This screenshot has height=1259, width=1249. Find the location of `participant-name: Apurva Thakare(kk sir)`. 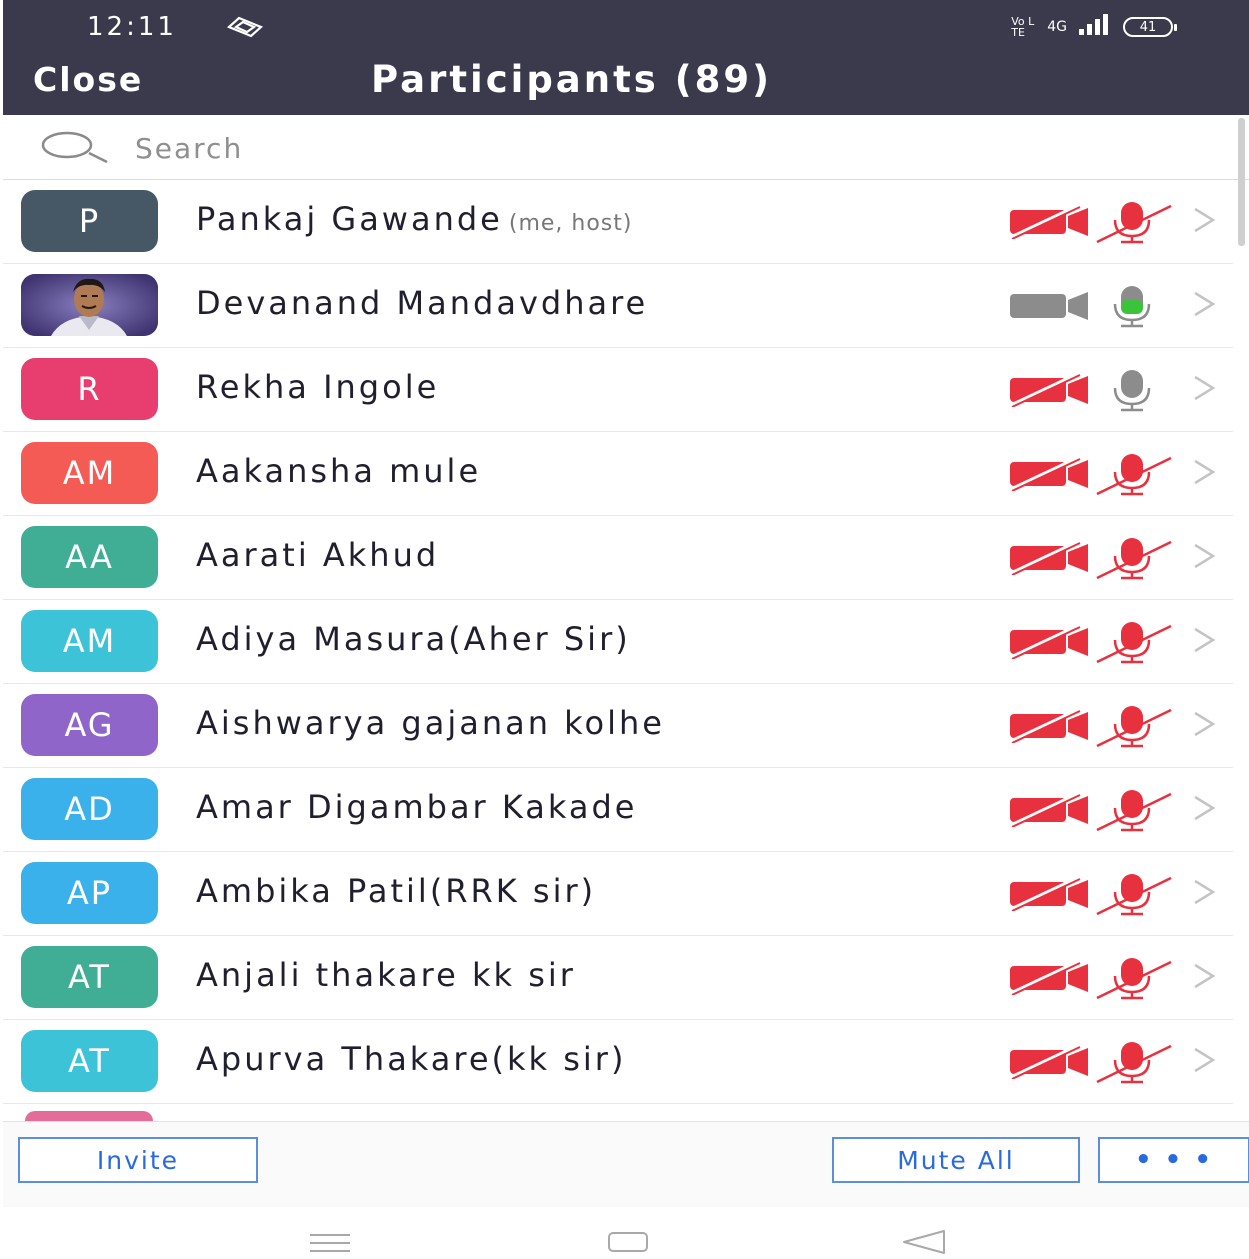

participant-name: Apurva Thakare(kk sir) is located at coordinates (411, 1059).